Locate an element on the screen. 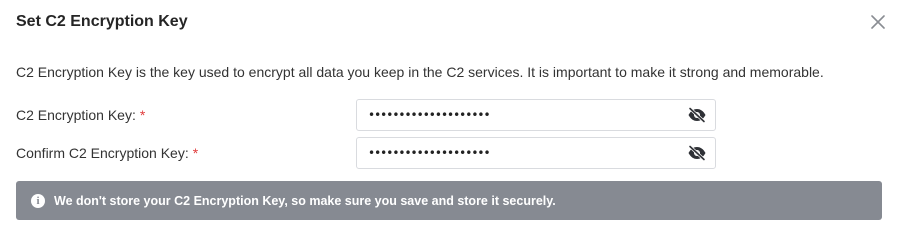  encryption-key-row: C2 Encryption Key: * is located at coordinates (366, 115).